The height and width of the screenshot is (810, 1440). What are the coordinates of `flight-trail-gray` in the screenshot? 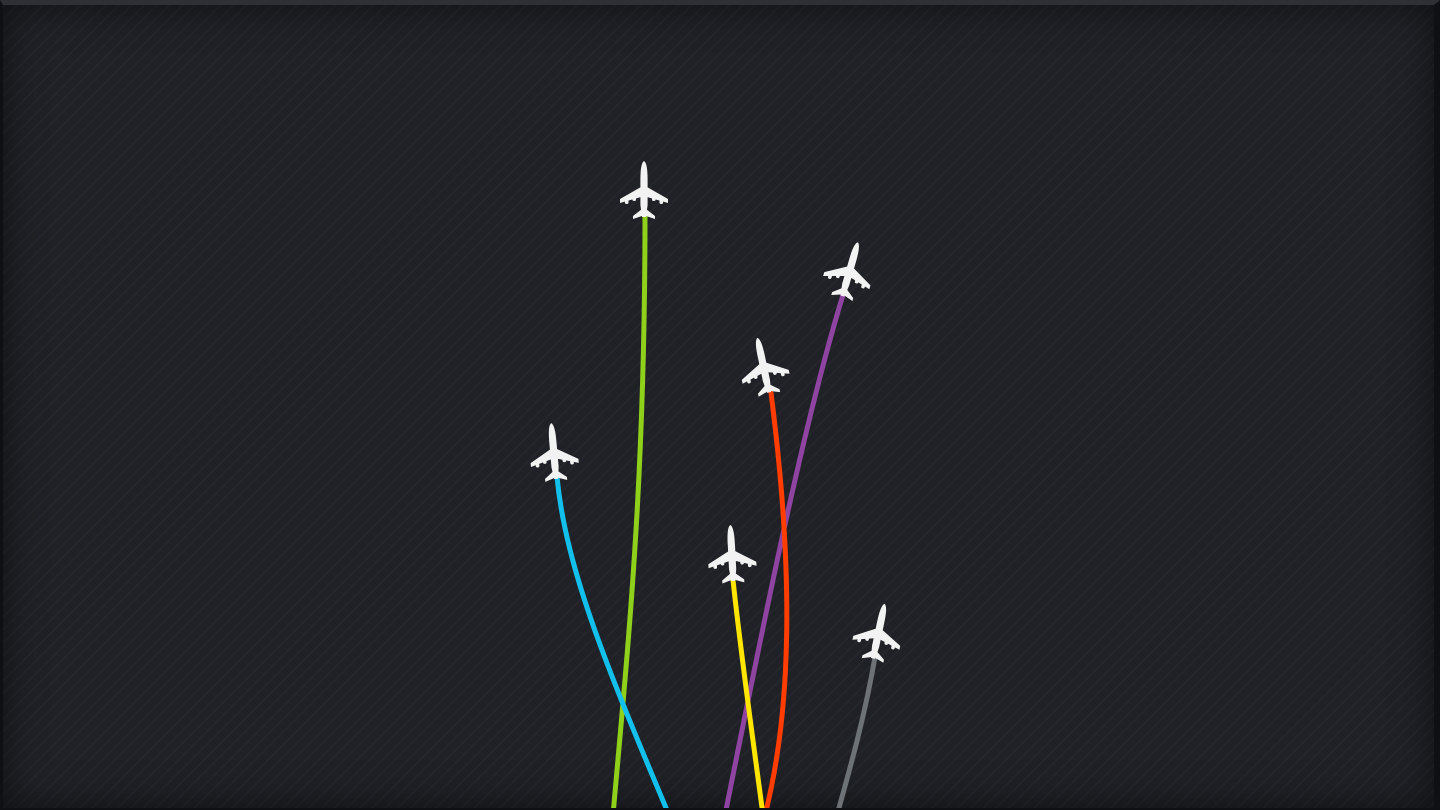 It's located at (857, 731).